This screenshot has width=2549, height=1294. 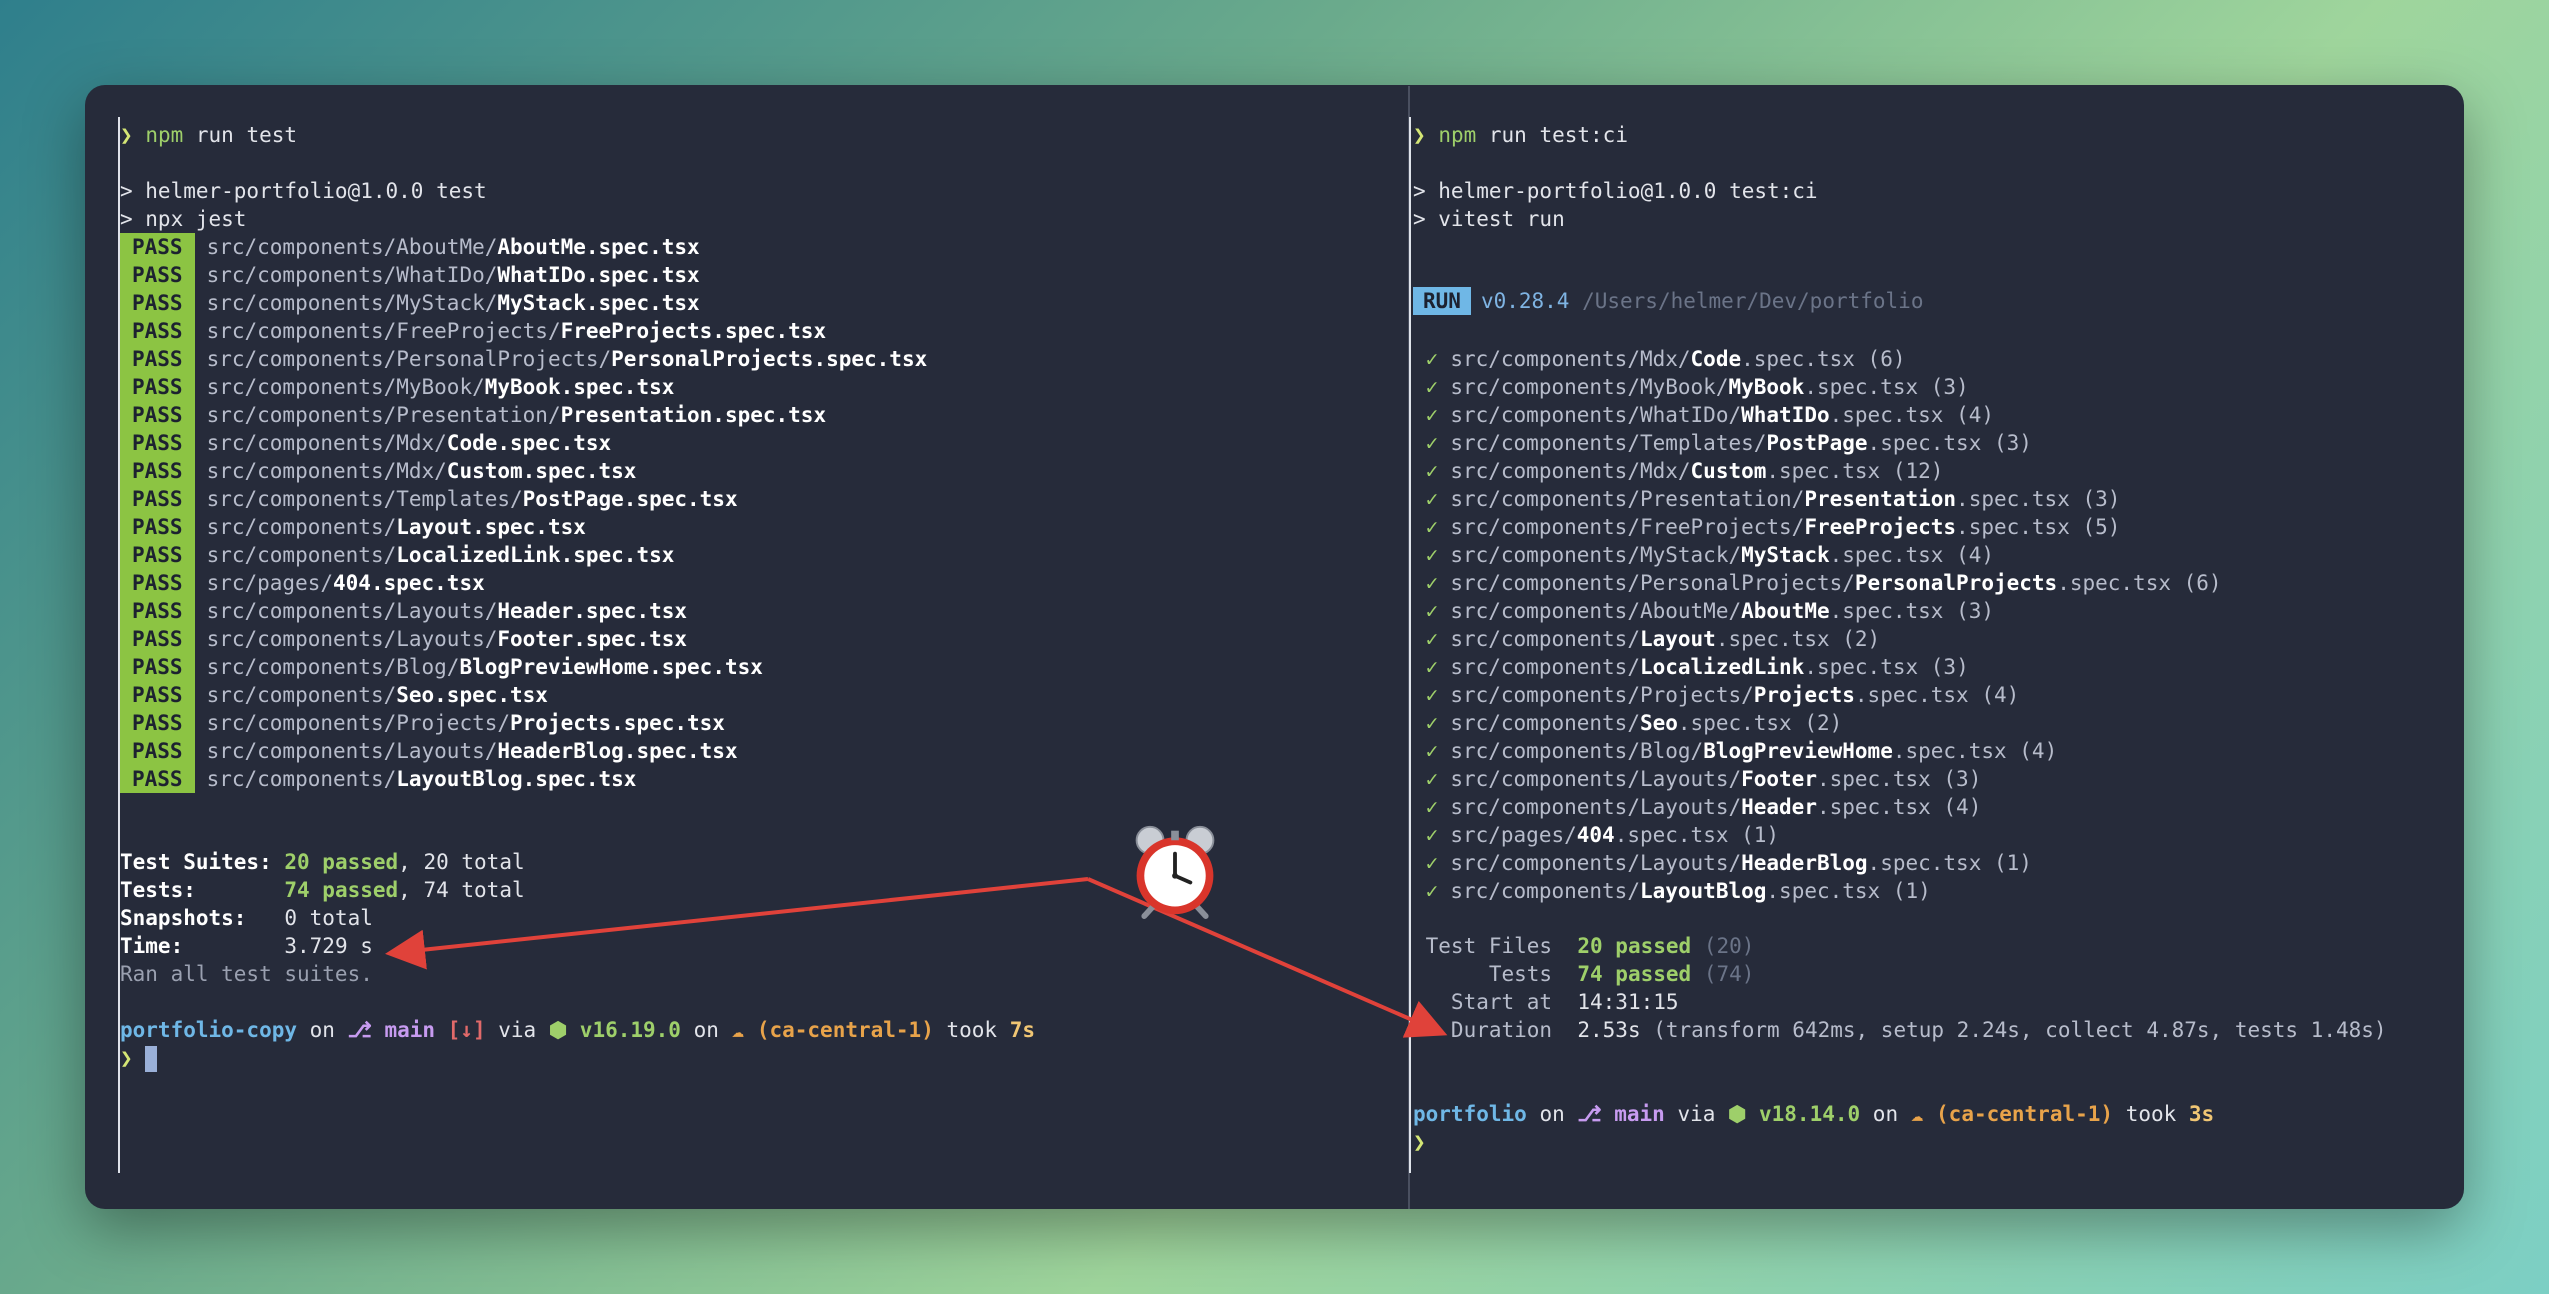 What do you see at coordinates (1175, 872) in the screenshot?
I see `alarm-clock-icon` at bounding box center [1175, 872].